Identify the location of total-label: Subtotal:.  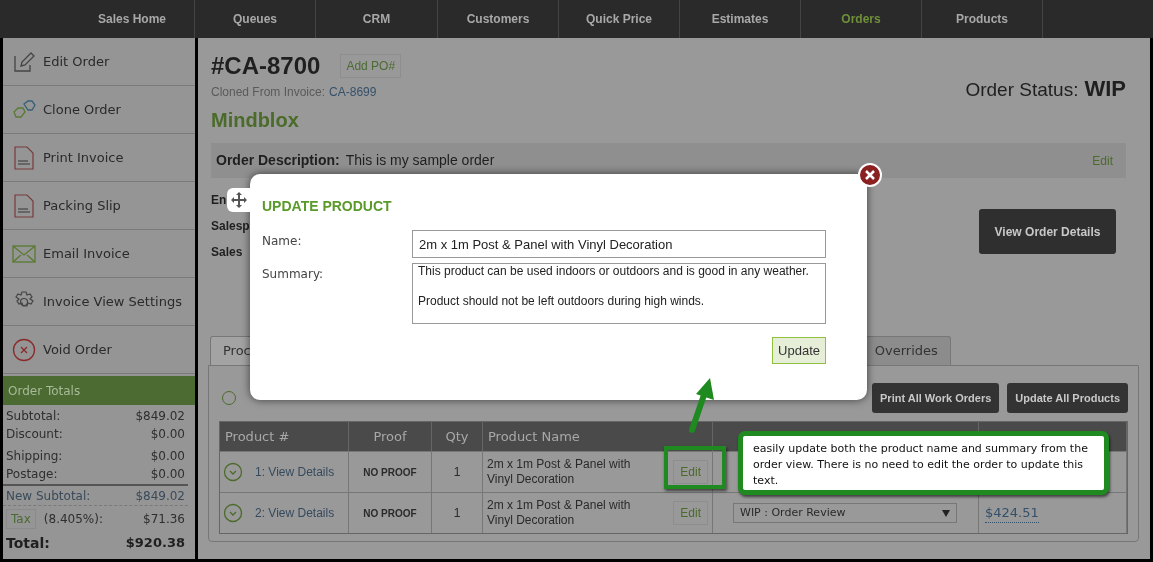
(33, 416).